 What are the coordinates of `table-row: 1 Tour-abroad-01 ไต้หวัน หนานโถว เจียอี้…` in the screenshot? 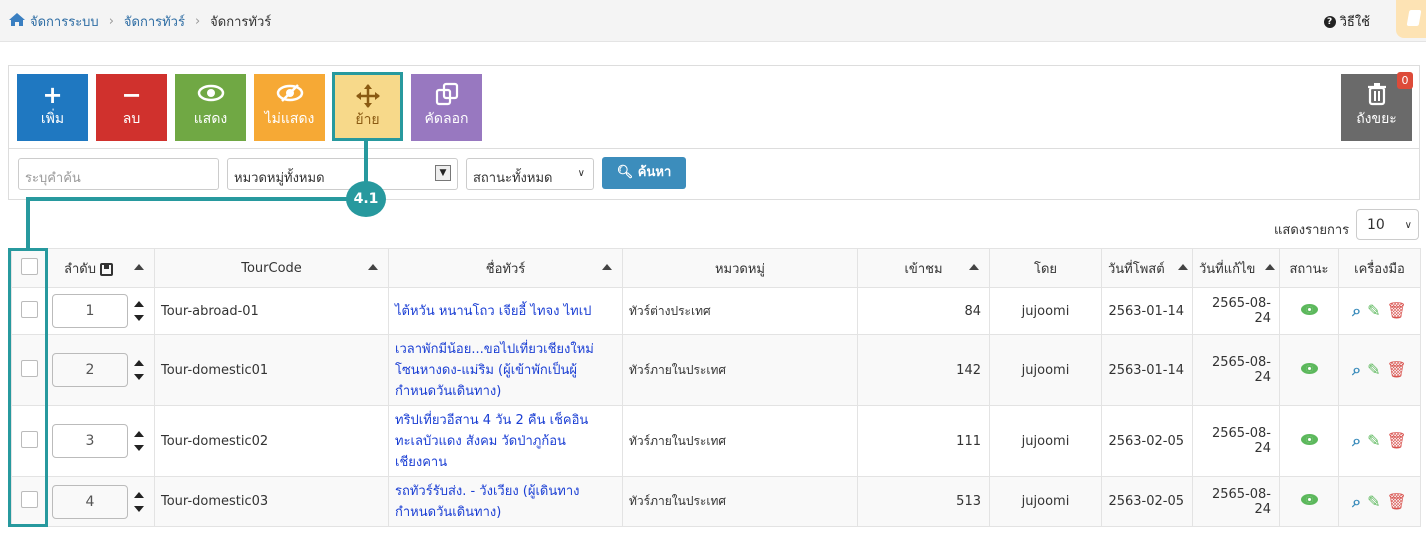 It's located at (716, 311).